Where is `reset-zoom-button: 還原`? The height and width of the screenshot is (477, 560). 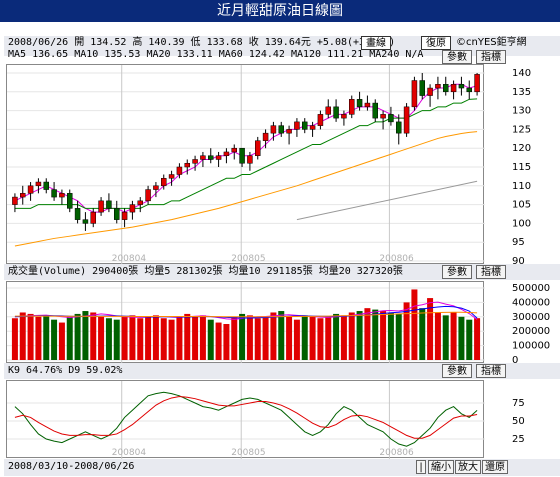 reset-zoom-button: 還原 is located at coordinates (495, 467).